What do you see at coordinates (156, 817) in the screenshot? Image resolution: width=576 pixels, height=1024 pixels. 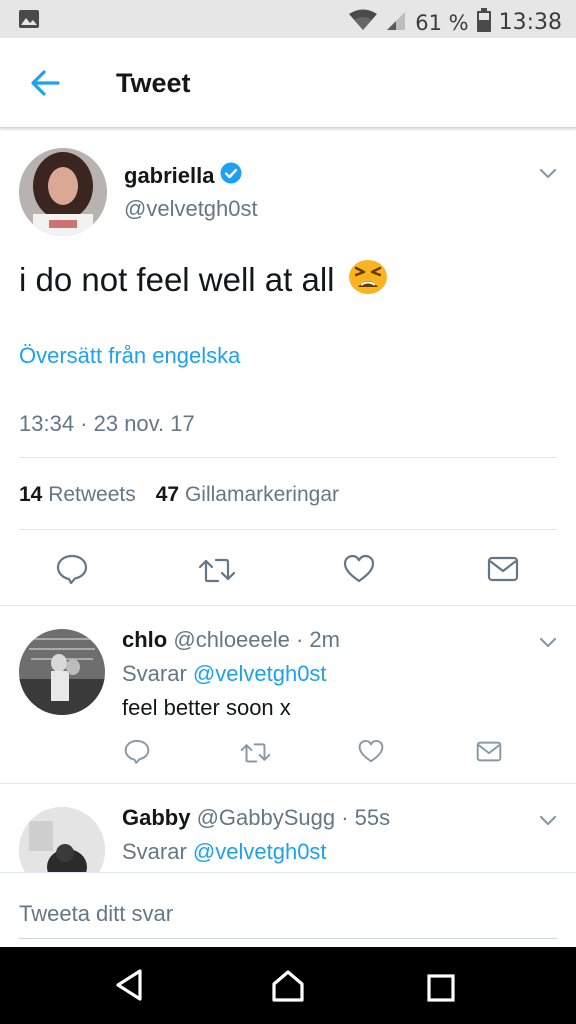 I see `reply-author-name: Gabby` at bounding box center [156, 817].